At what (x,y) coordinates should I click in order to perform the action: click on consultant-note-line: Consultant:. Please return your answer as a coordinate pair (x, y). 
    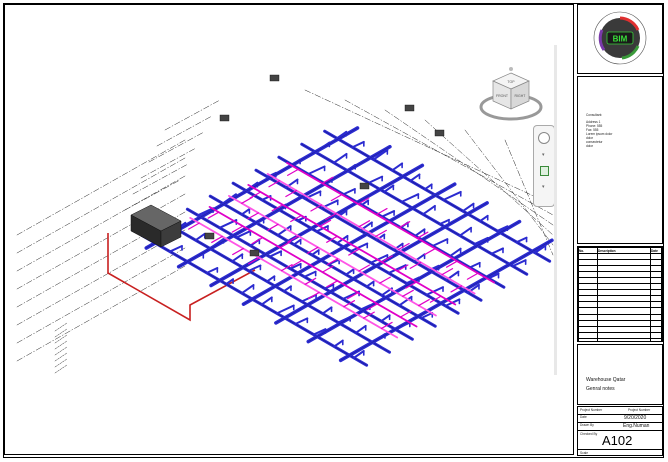
    Looking at the image, I should click on (594, 115).